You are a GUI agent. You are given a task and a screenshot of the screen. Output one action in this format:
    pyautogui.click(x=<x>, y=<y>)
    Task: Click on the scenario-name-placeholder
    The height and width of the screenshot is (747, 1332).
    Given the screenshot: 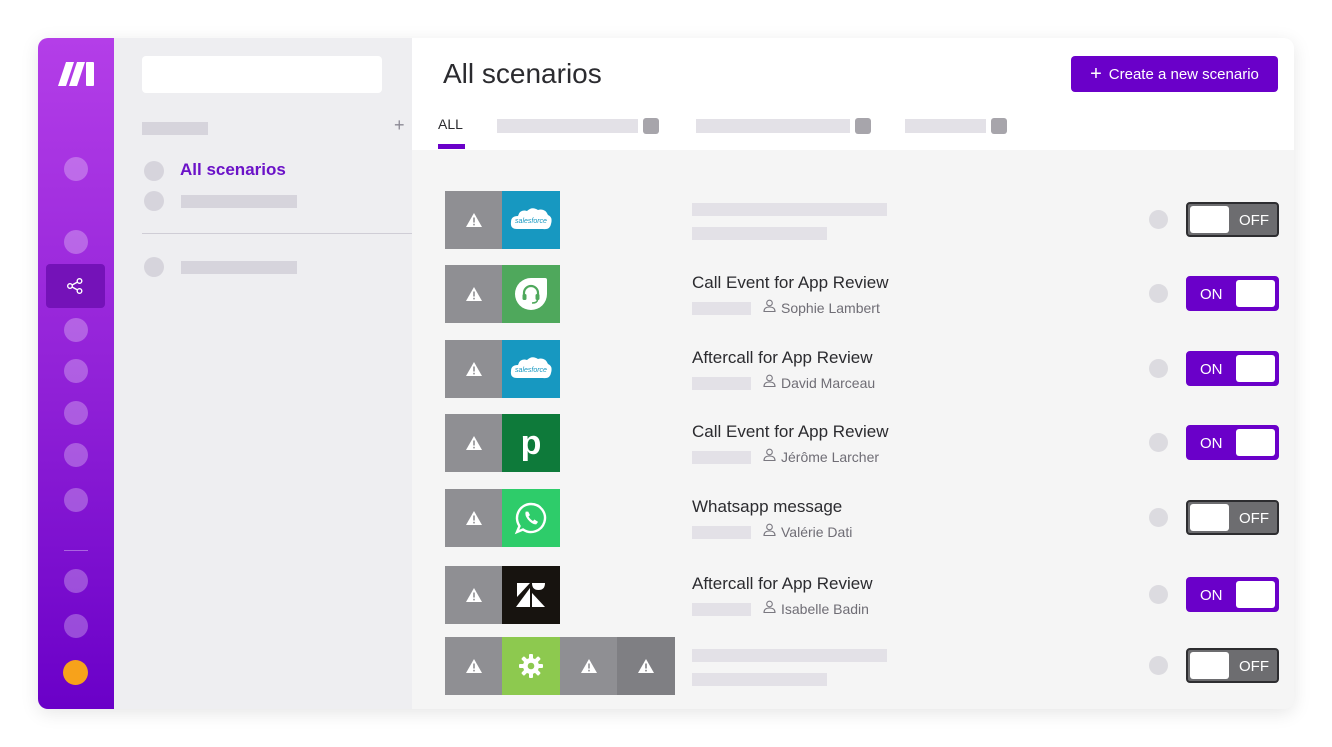 What is the action you would take?
    pyautogui.click(x=789, y=655)
    